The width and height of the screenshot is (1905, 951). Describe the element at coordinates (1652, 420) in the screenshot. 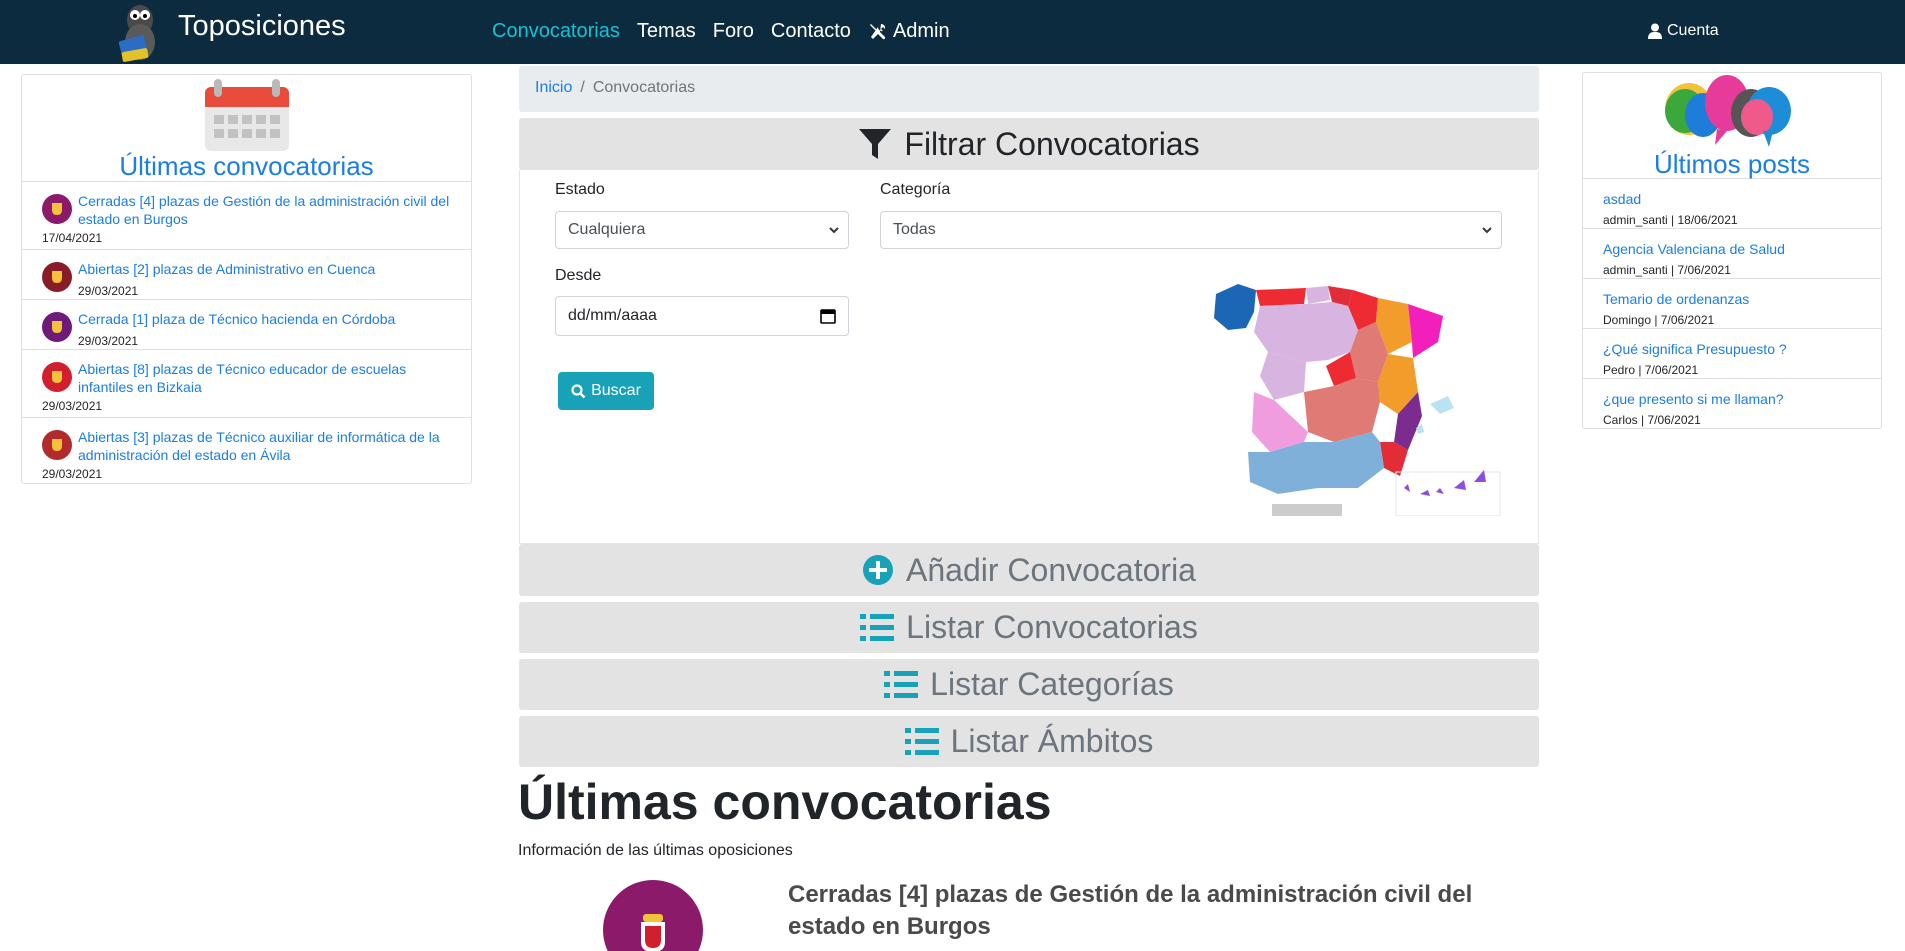

I see `post-meta: Carlos | 7/06/2021` at that location.